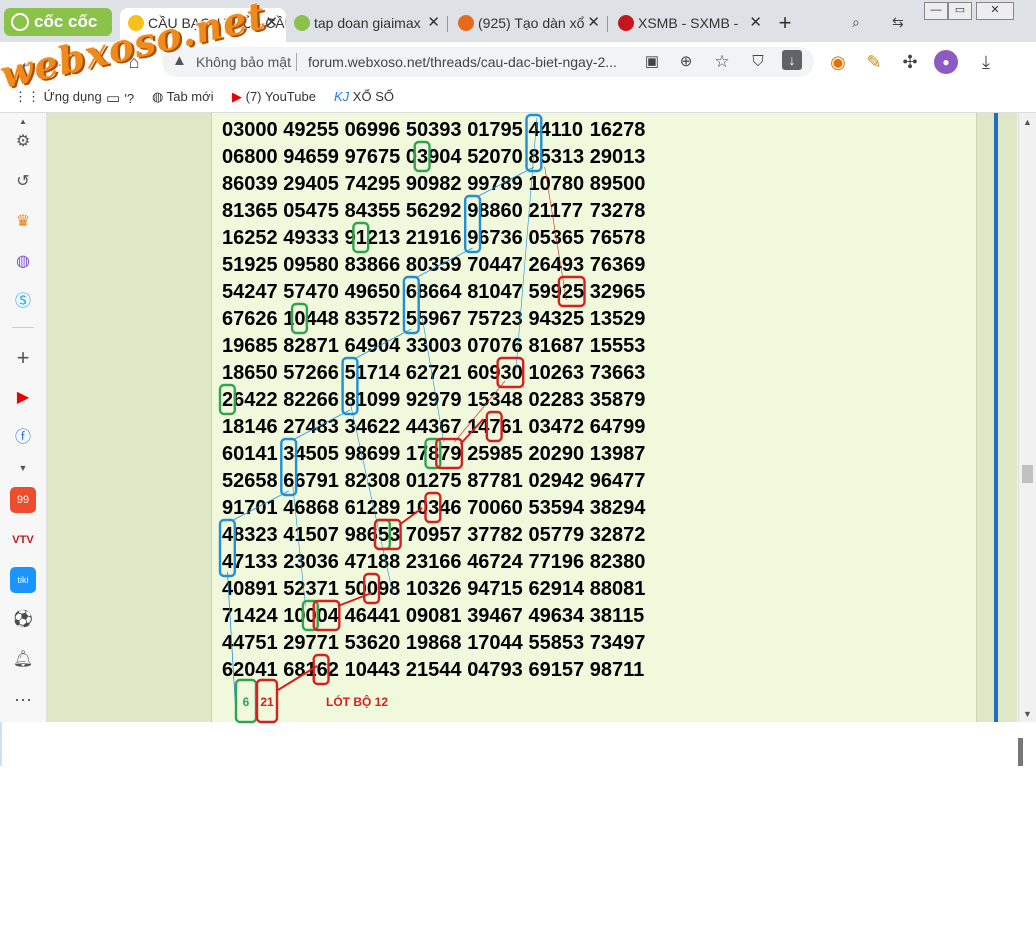 The height and width of the screenshot is (952, 1036). Describe the element at coordinates (311, 535) in the screenshot. I see `grid-number: 41507` at that location.